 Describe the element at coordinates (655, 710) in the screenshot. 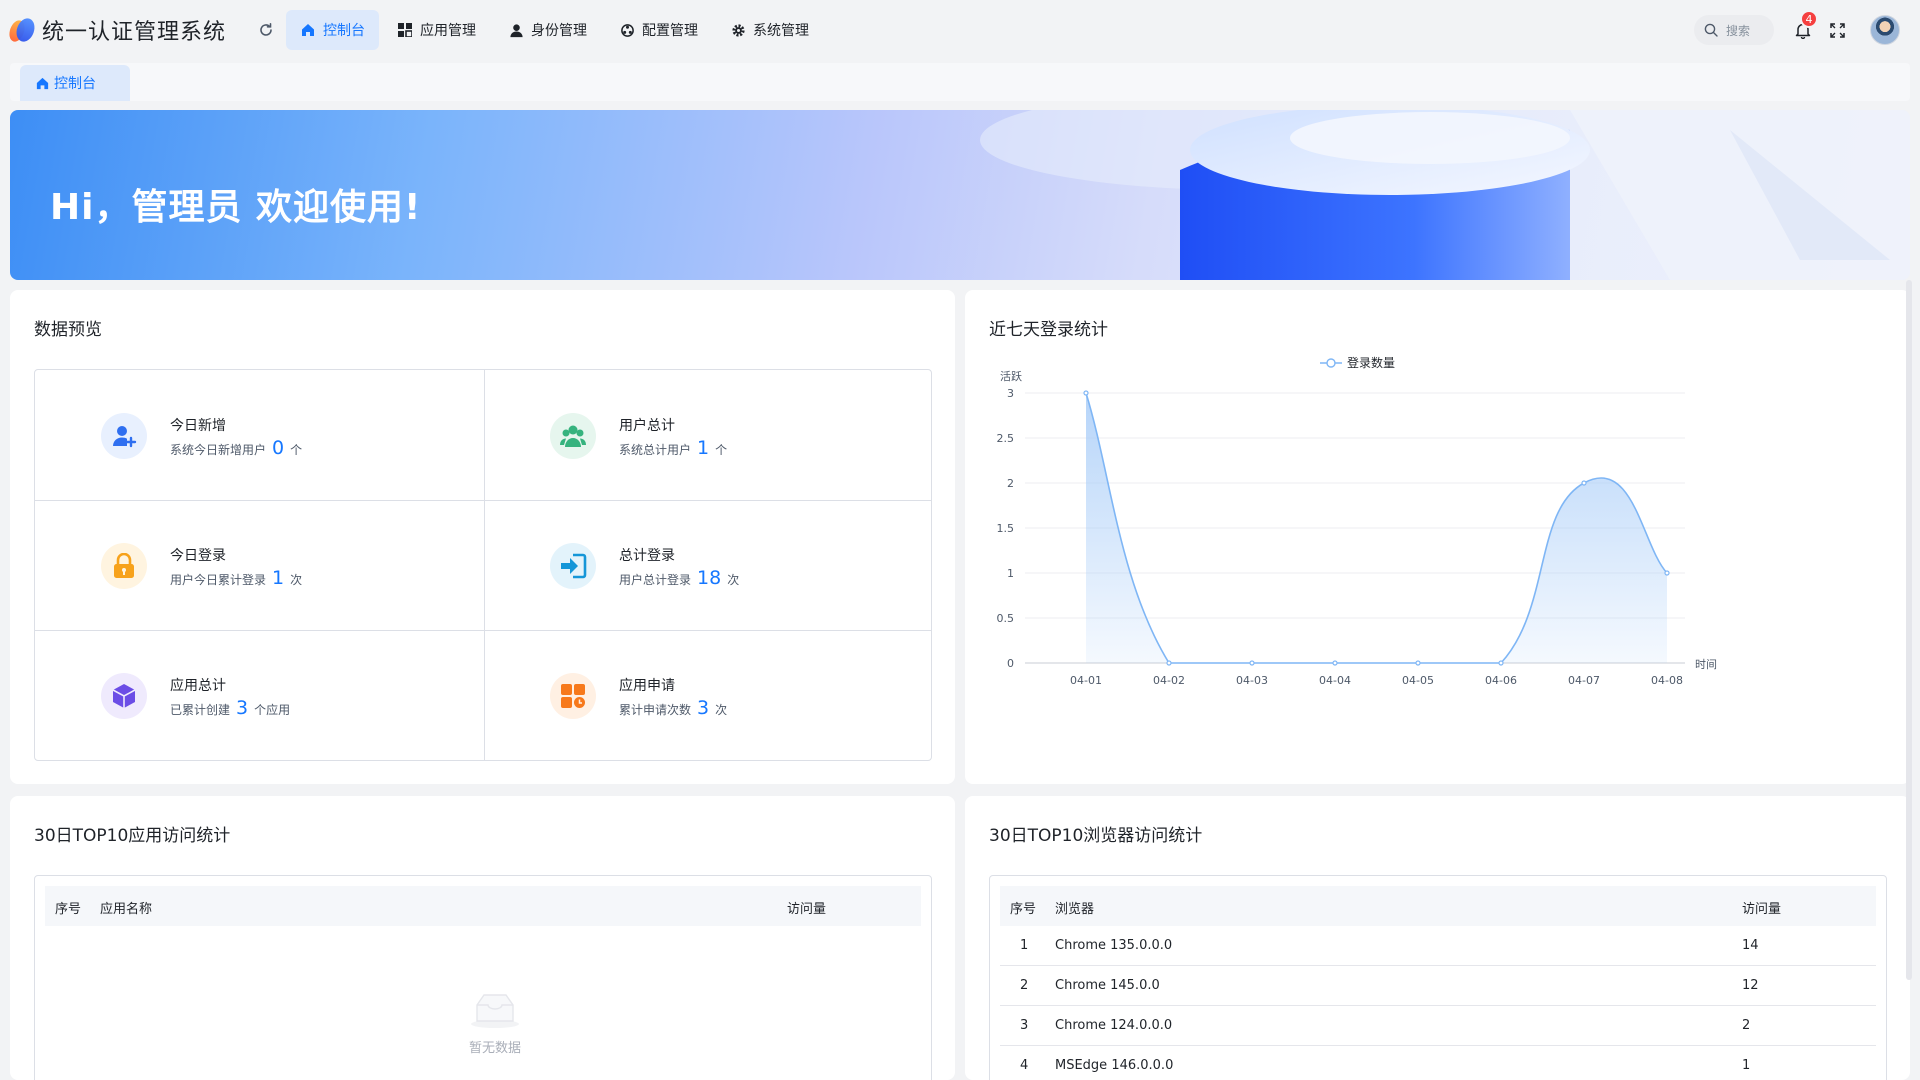

I see `stat-desc-text: 累计申请次数` at that location.